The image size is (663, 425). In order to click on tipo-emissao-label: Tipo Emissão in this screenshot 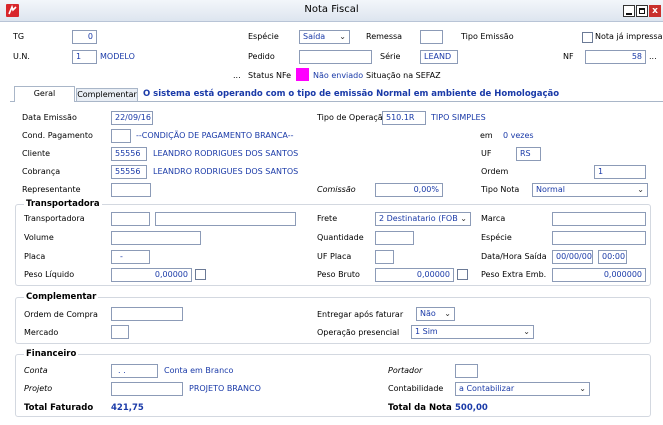, I will do `click(487, 36)`.